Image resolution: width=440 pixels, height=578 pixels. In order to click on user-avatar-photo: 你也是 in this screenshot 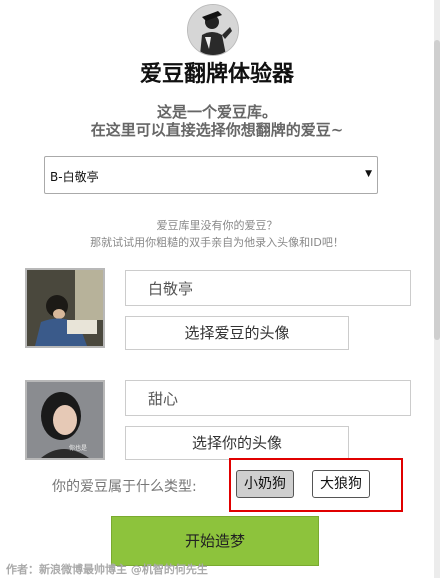, I will do `click(65, 420)`.